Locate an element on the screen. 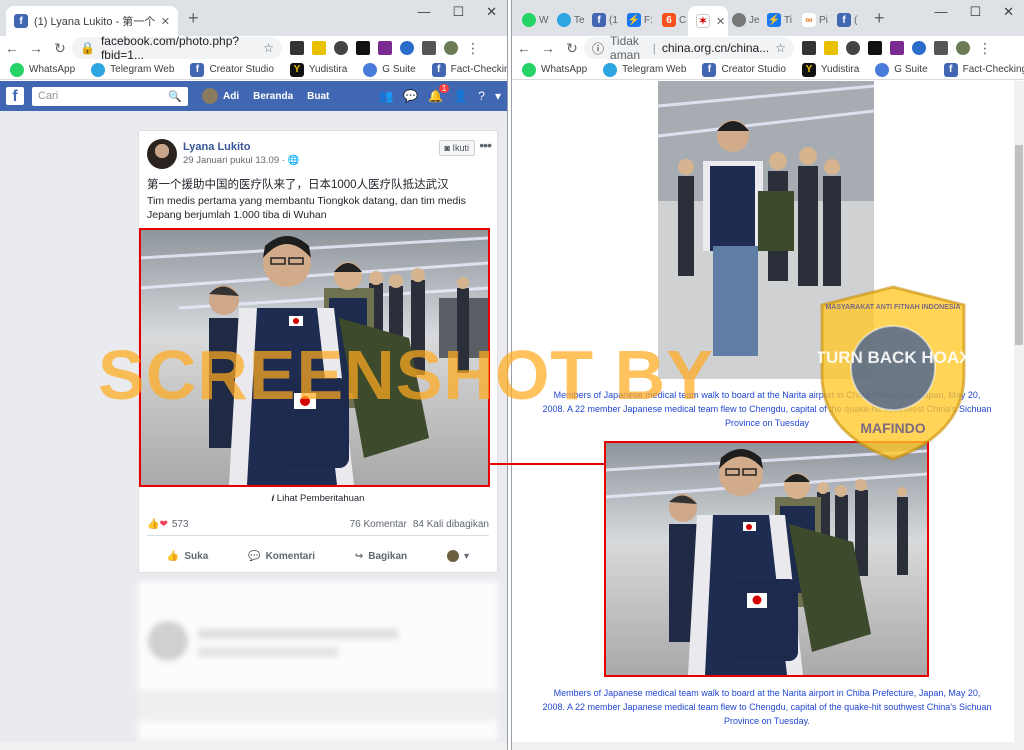 The height and width of the screenshot is (750, 1024). share-icon: ↪ is located at coordinates (359, 556).